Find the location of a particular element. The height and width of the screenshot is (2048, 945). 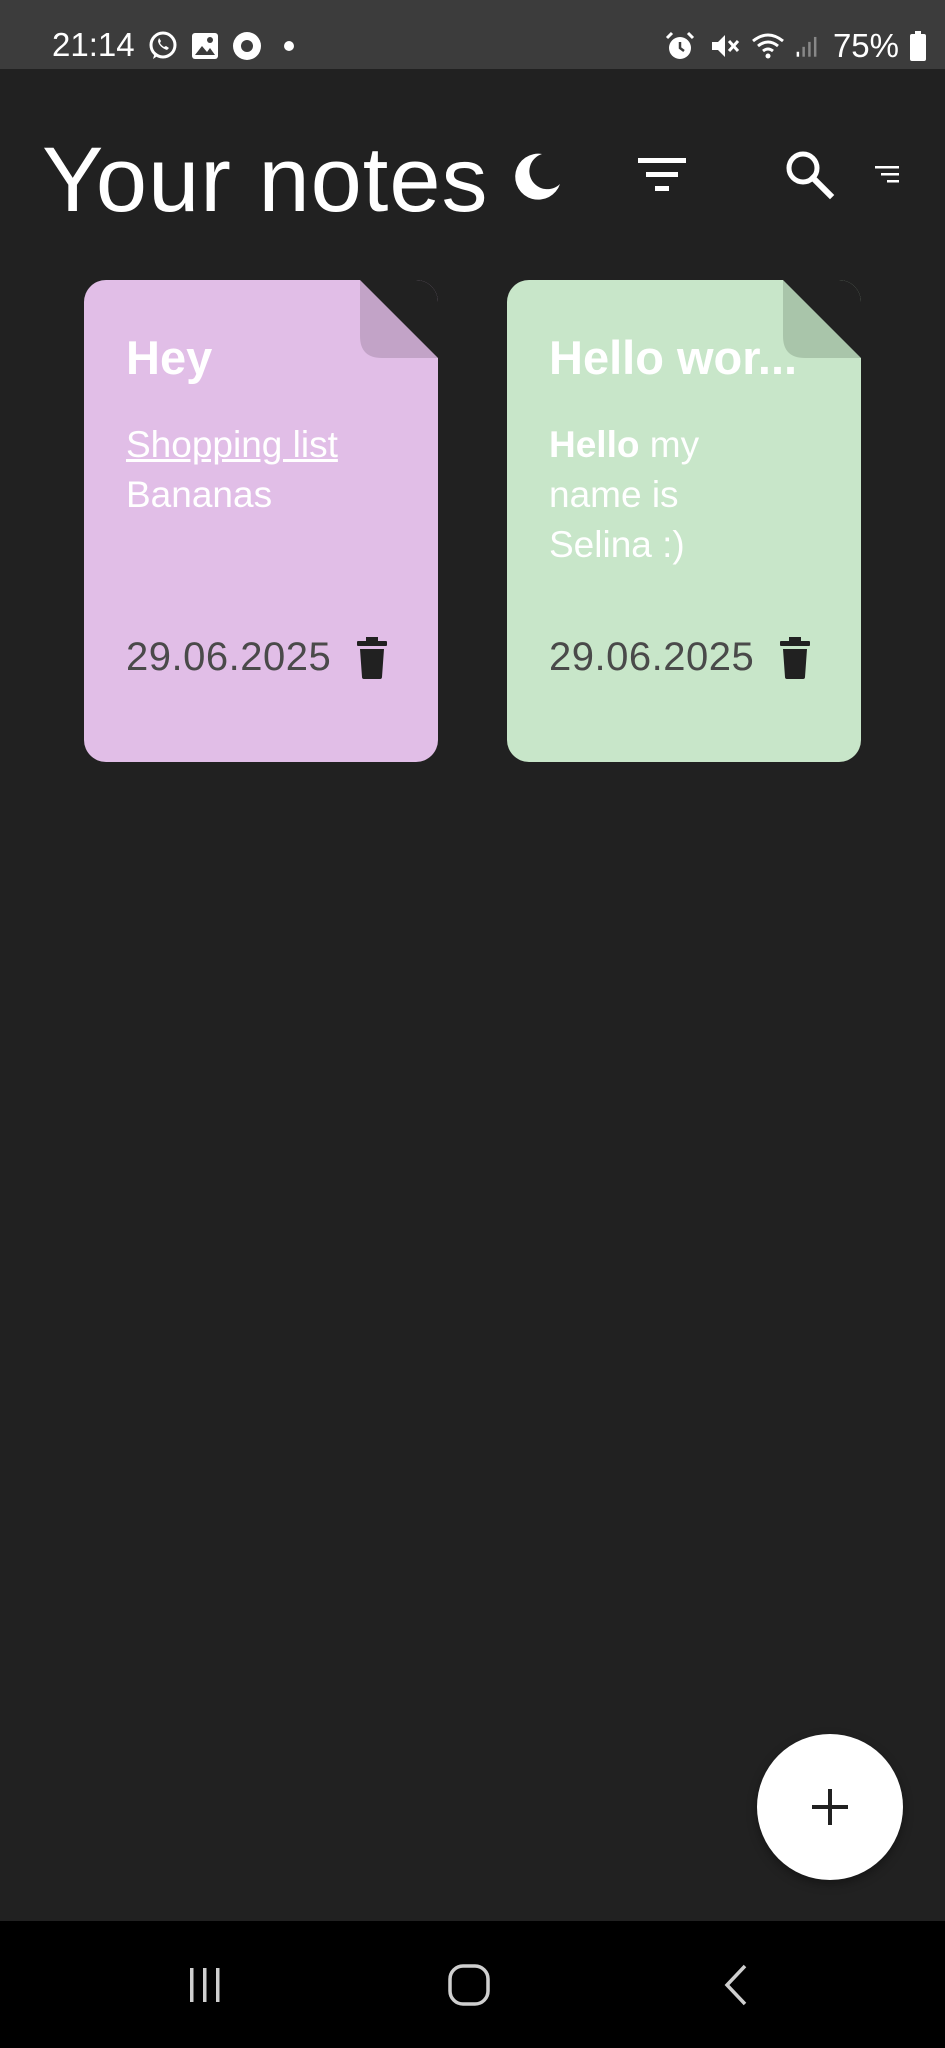

alarm-icon is located at coordinates (679, 45).